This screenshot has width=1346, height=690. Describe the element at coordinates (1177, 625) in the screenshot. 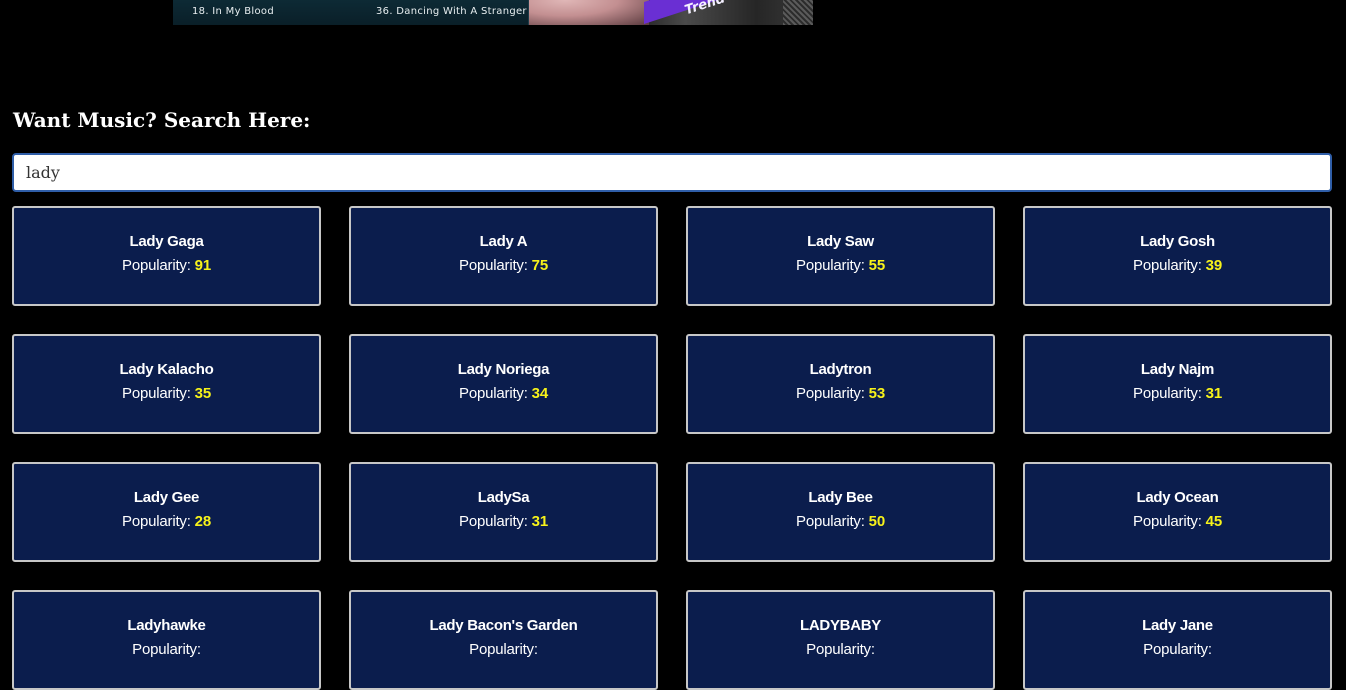

I see `artist-name: Lady Jane` at that location.